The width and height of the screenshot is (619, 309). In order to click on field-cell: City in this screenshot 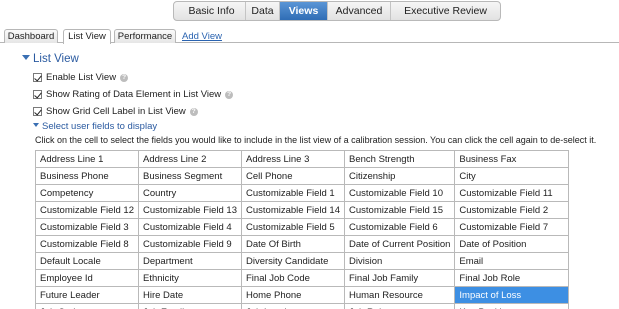, I will do `click(512, 176)`.